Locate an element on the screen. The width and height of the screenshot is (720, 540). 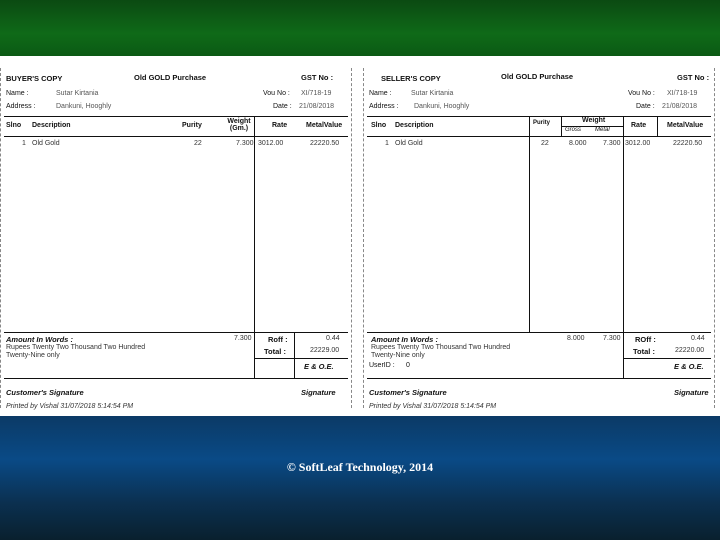
total-gross: 8.000 is located at coordinates (576, 338).